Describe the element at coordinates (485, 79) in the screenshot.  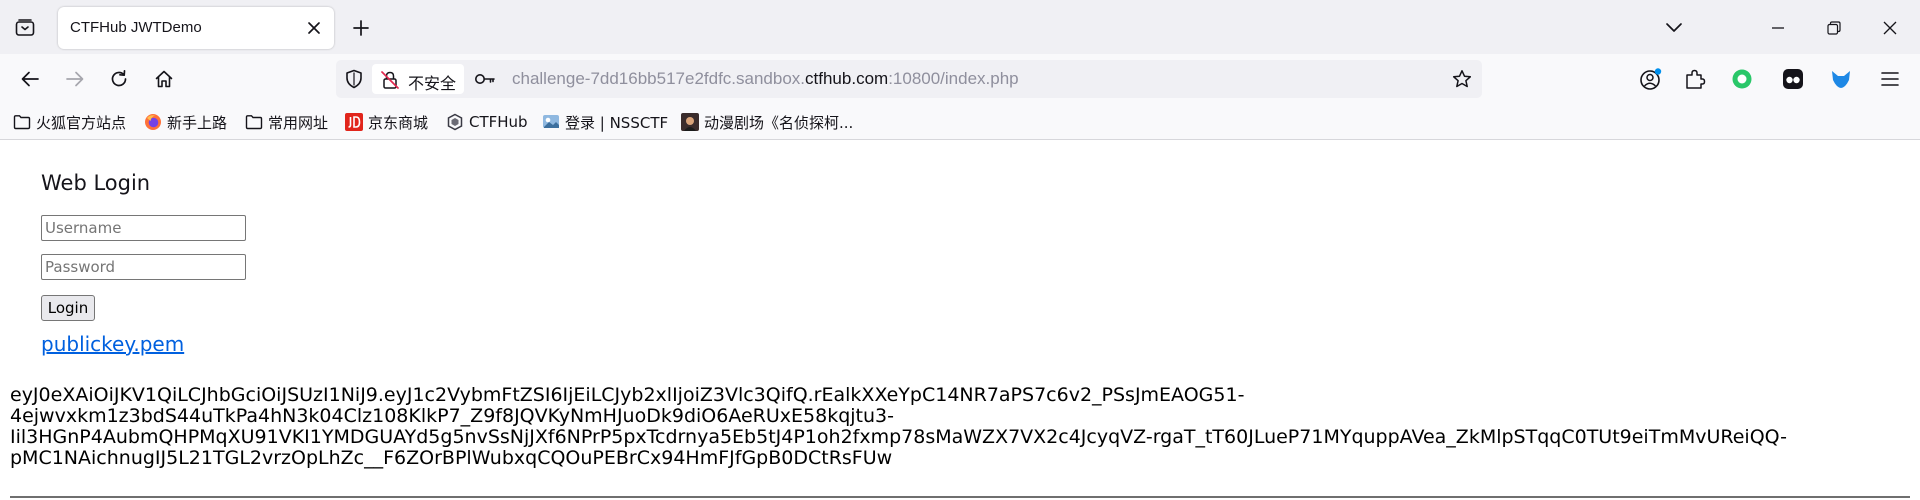
I see `key-icon` at that location.